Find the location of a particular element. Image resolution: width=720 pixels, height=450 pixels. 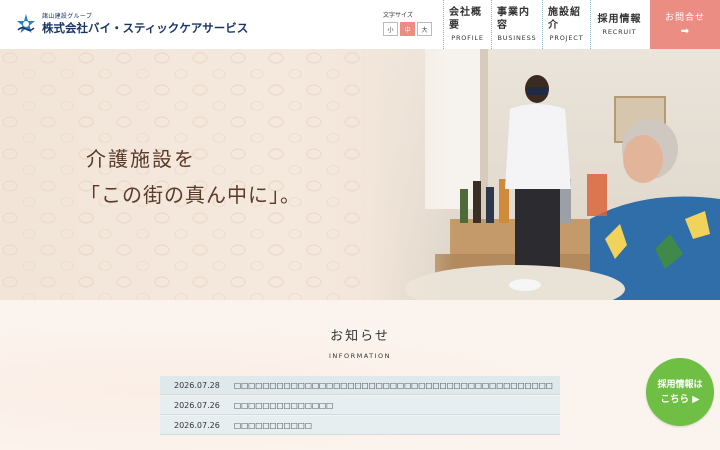

font-size-medium-button: 中 is located at coordinates (407, 29).